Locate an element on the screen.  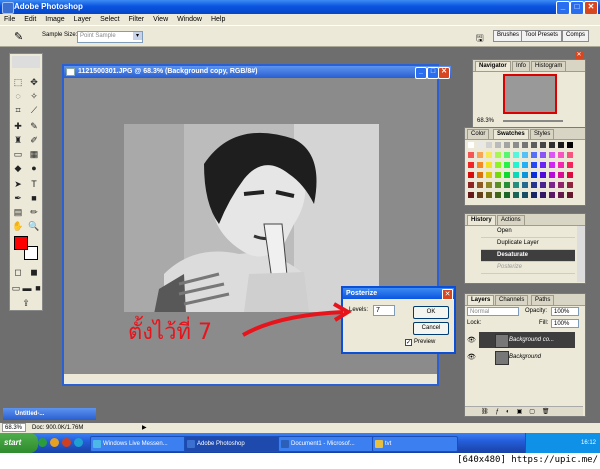
notes-icon: ▤ is located at coordinates (18, 212).